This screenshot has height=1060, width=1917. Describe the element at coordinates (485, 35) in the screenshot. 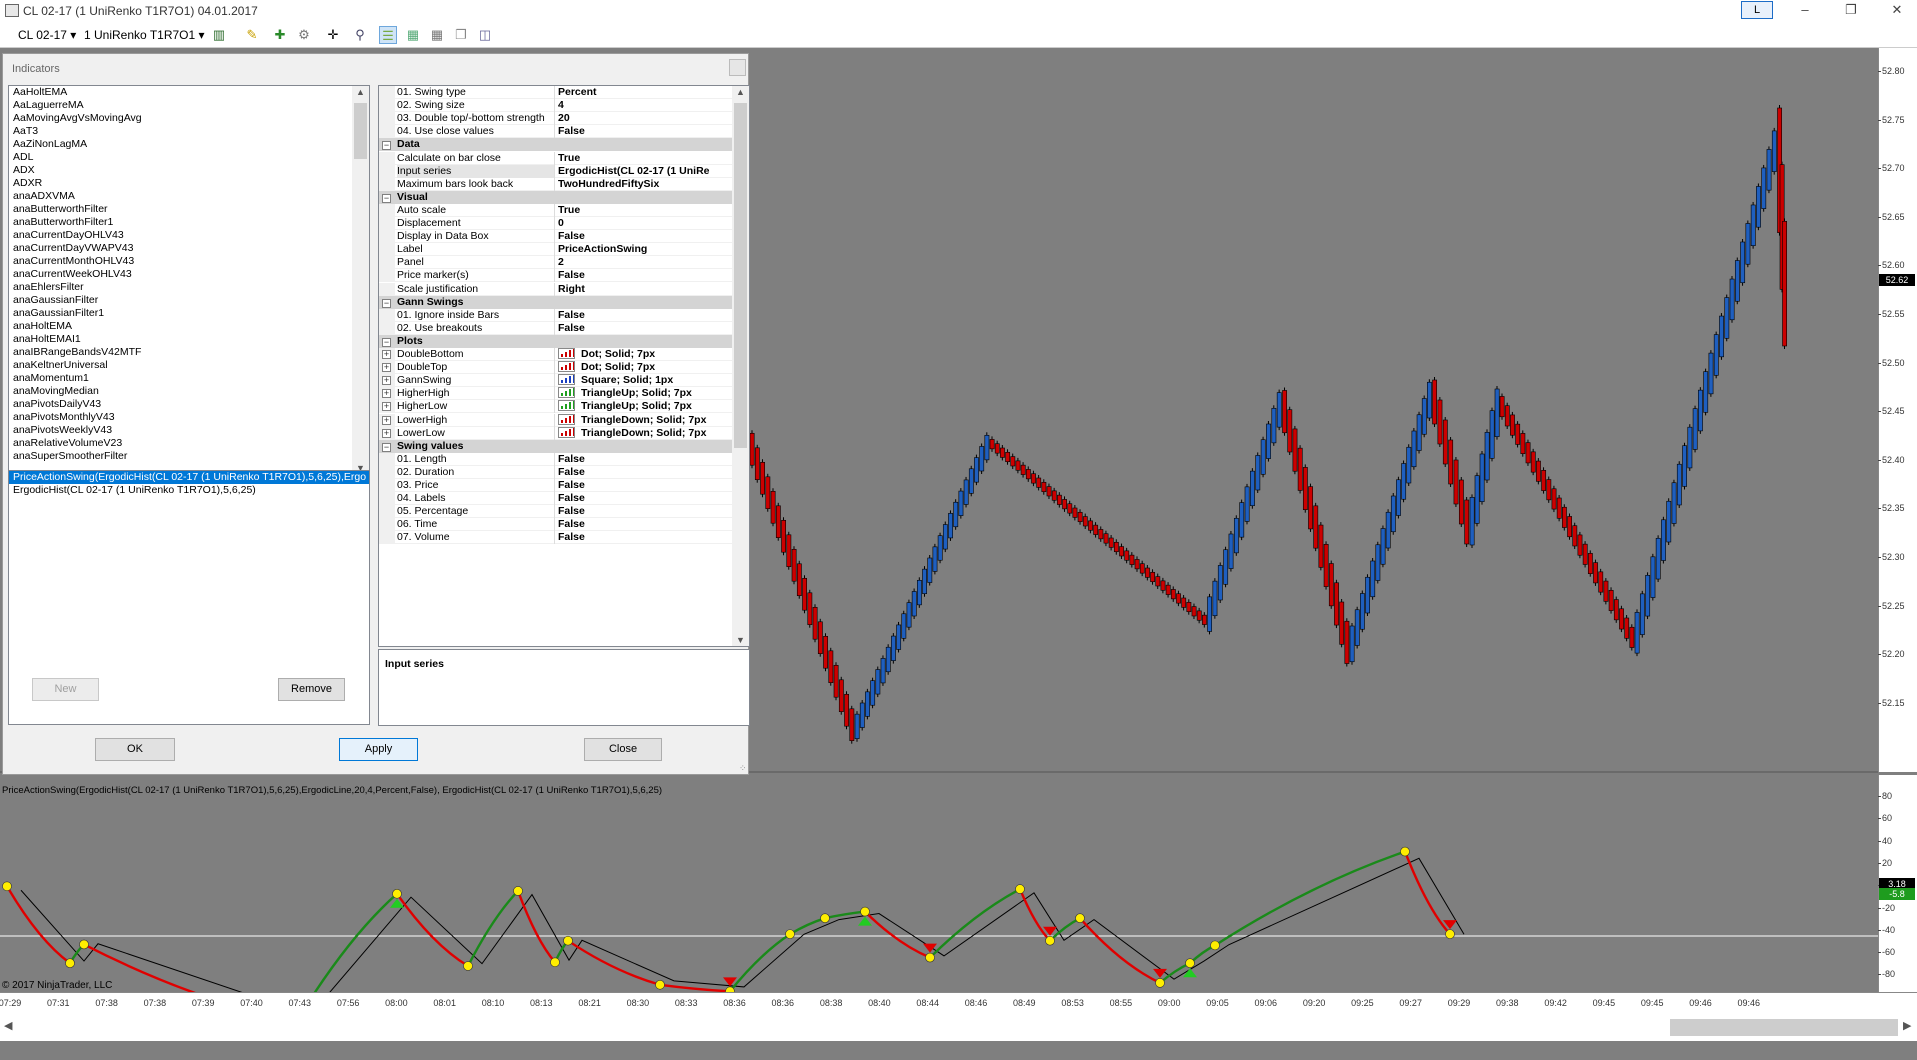

I see `properties-icon: ◫` at that location.